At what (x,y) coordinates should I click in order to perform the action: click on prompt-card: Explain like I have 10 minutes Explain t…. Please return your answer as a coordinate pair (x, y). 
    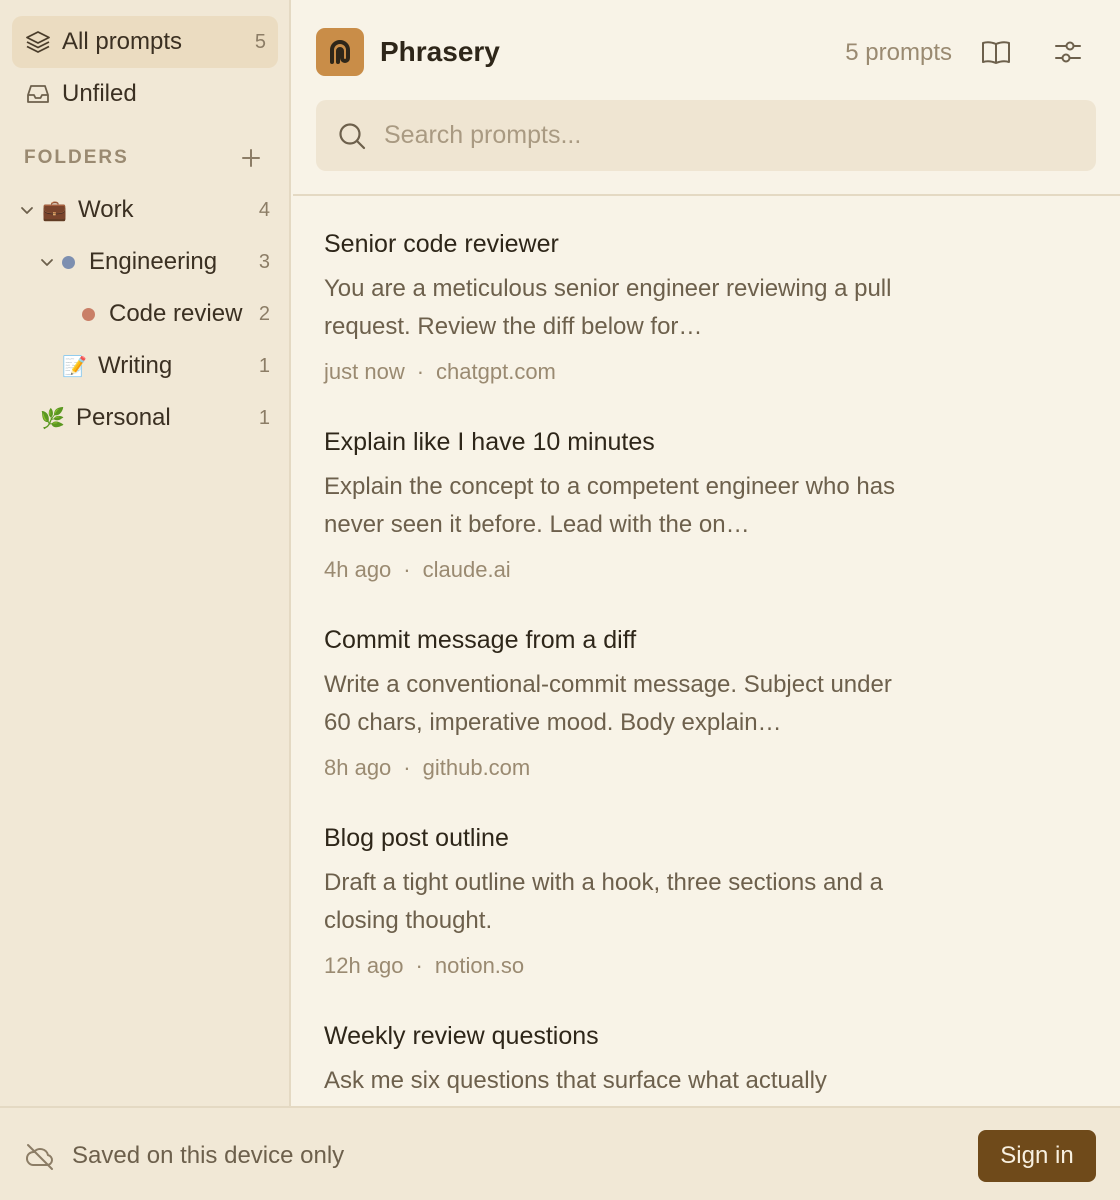
    Looking at the image, I should click on (624, 505).